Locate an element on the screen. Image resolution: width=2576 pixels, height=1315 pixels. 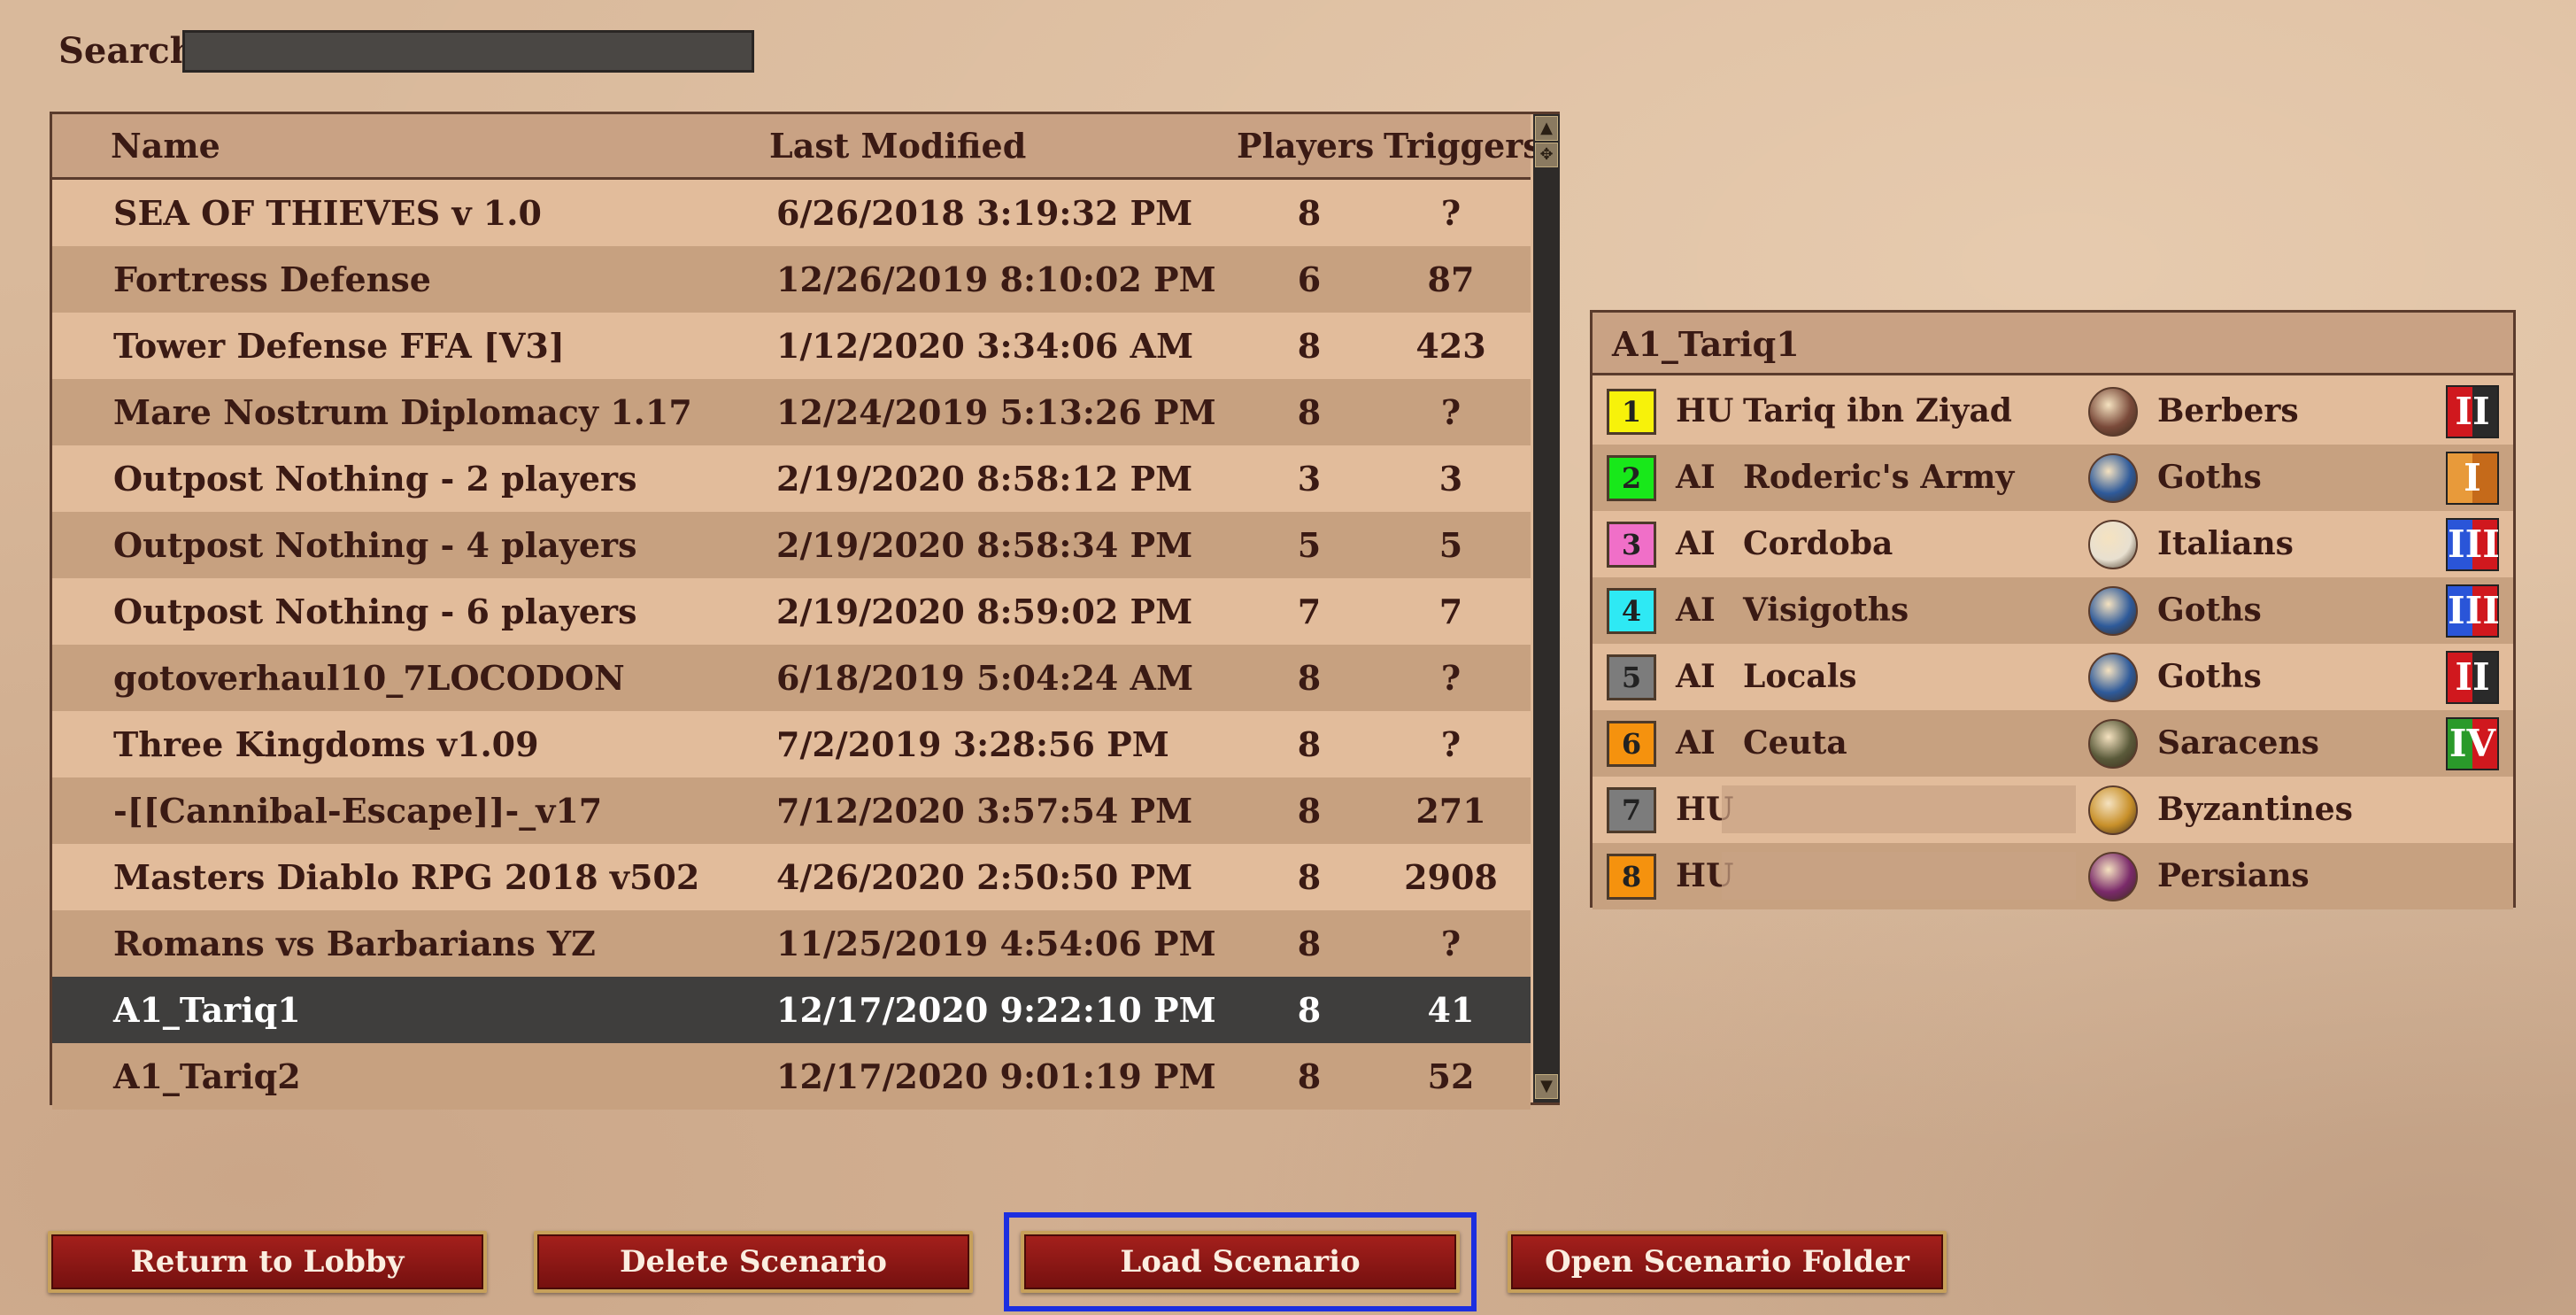
scroll-up-icon: ▲ is located at coordinates (1546, 128).